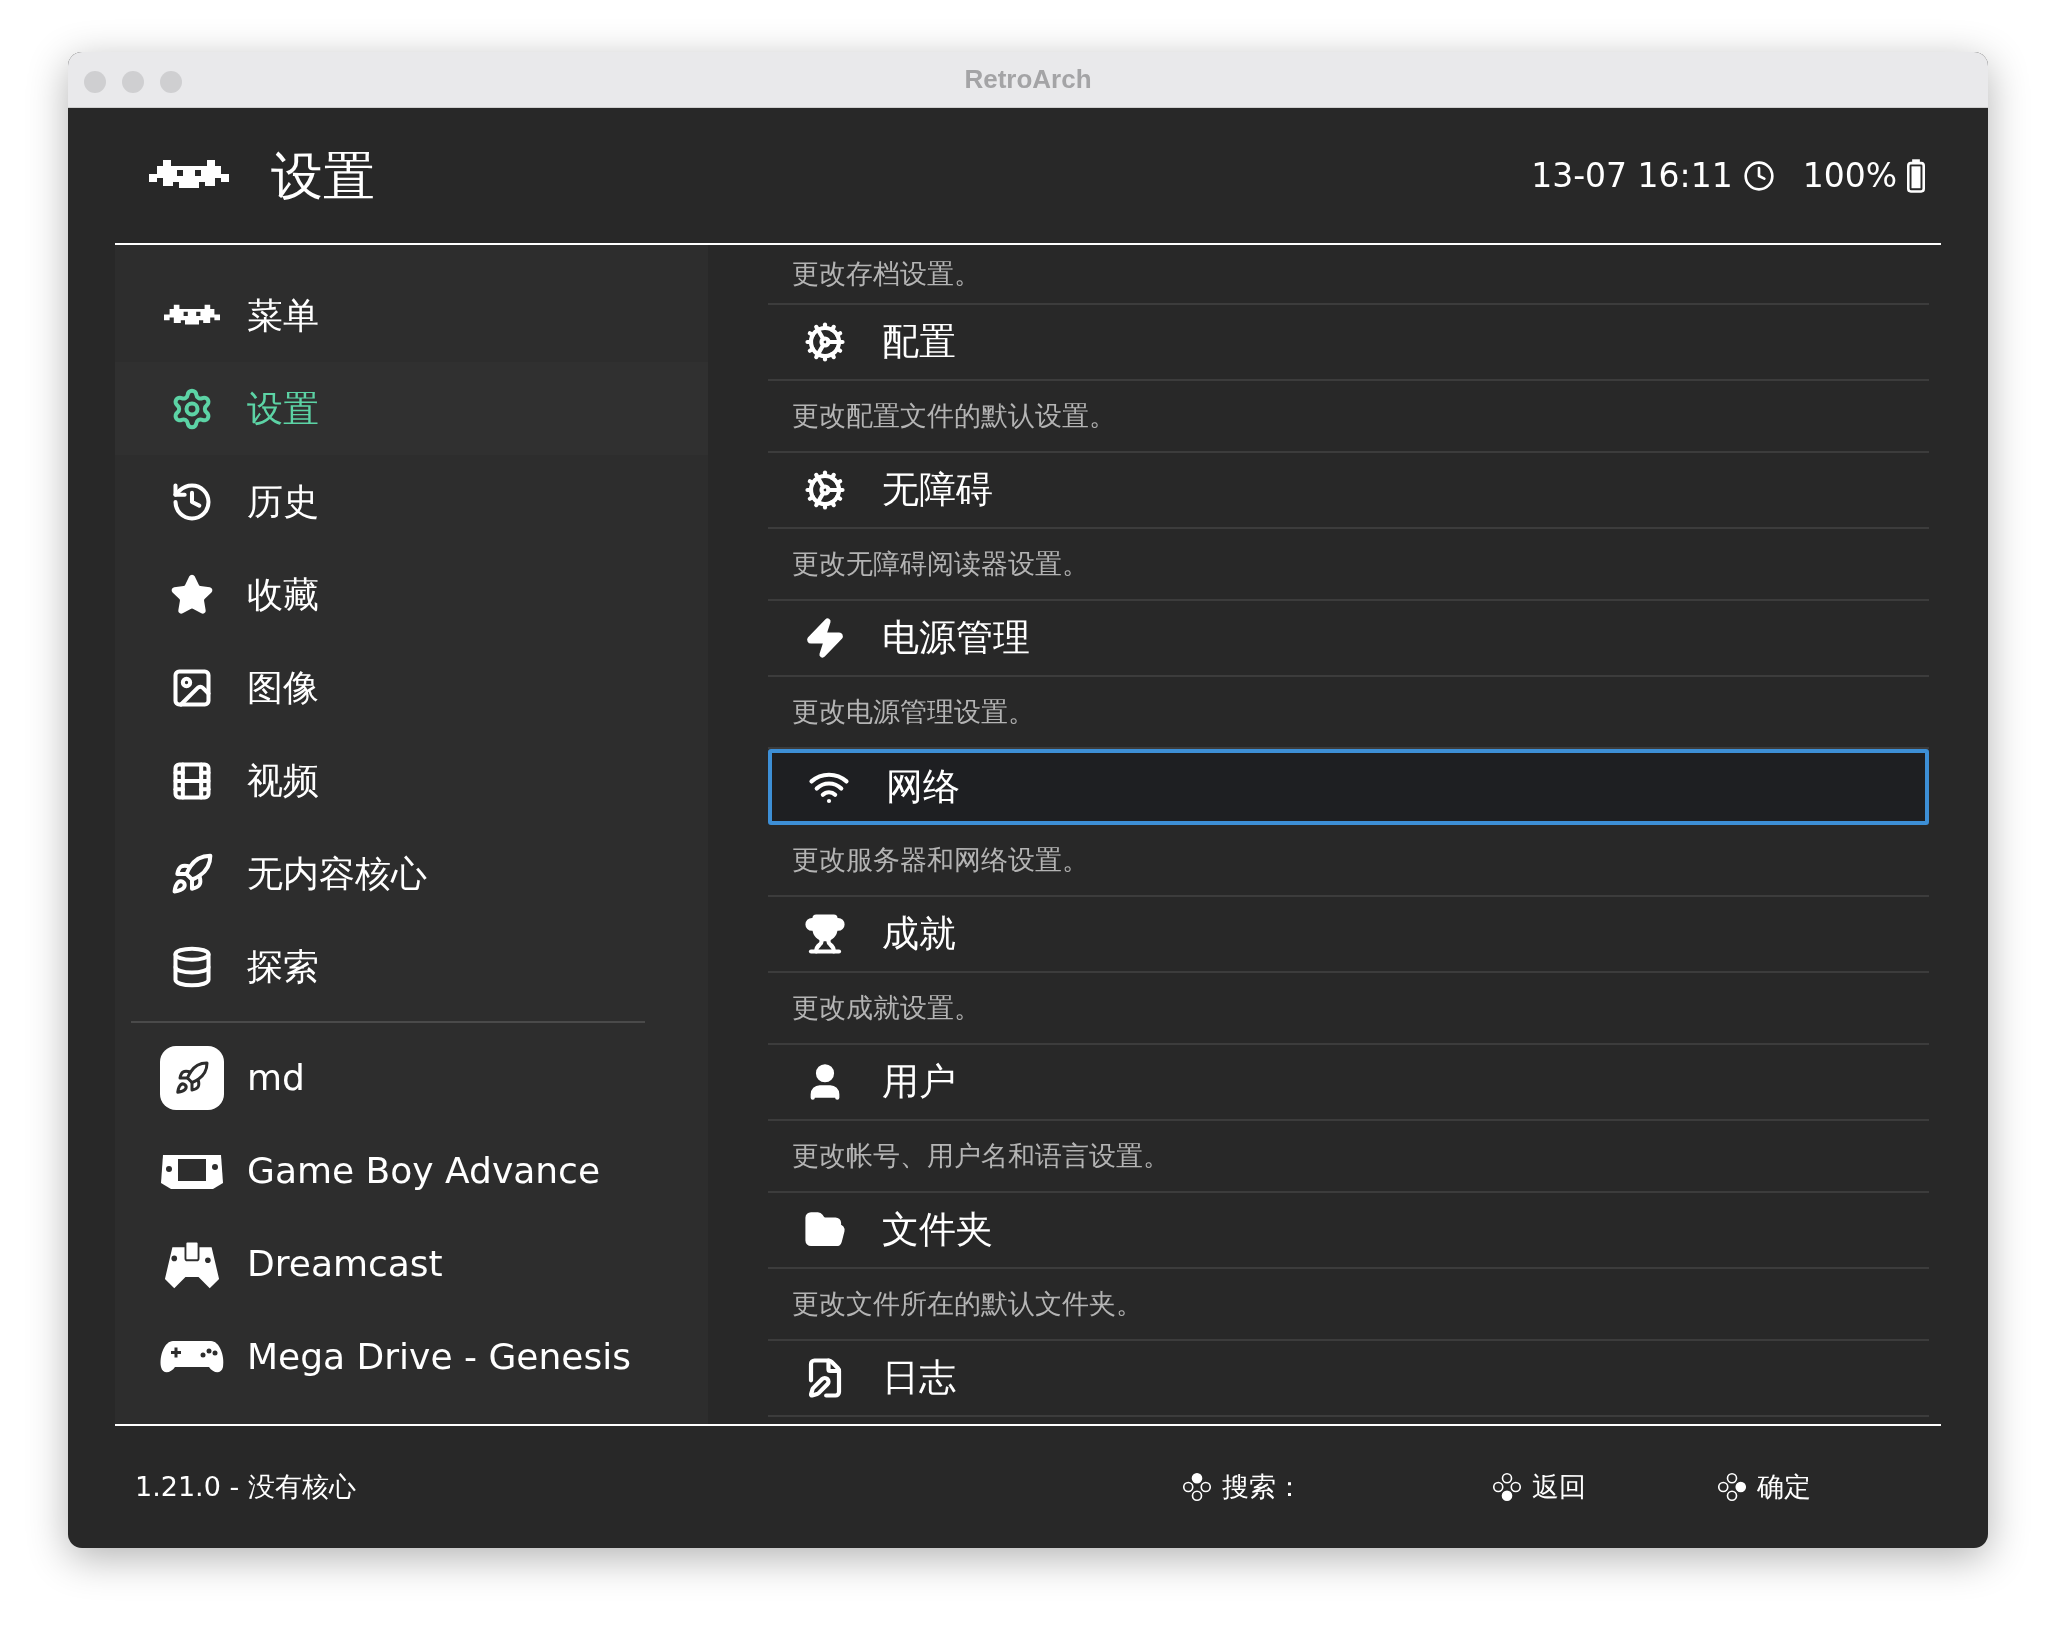 The height and width of the screenshot is (1632, 2056). What do you see at coordinates (411, 315) in the screenshot?
I see `sidebar-item: 菜单` at bounding box center [411, 315].